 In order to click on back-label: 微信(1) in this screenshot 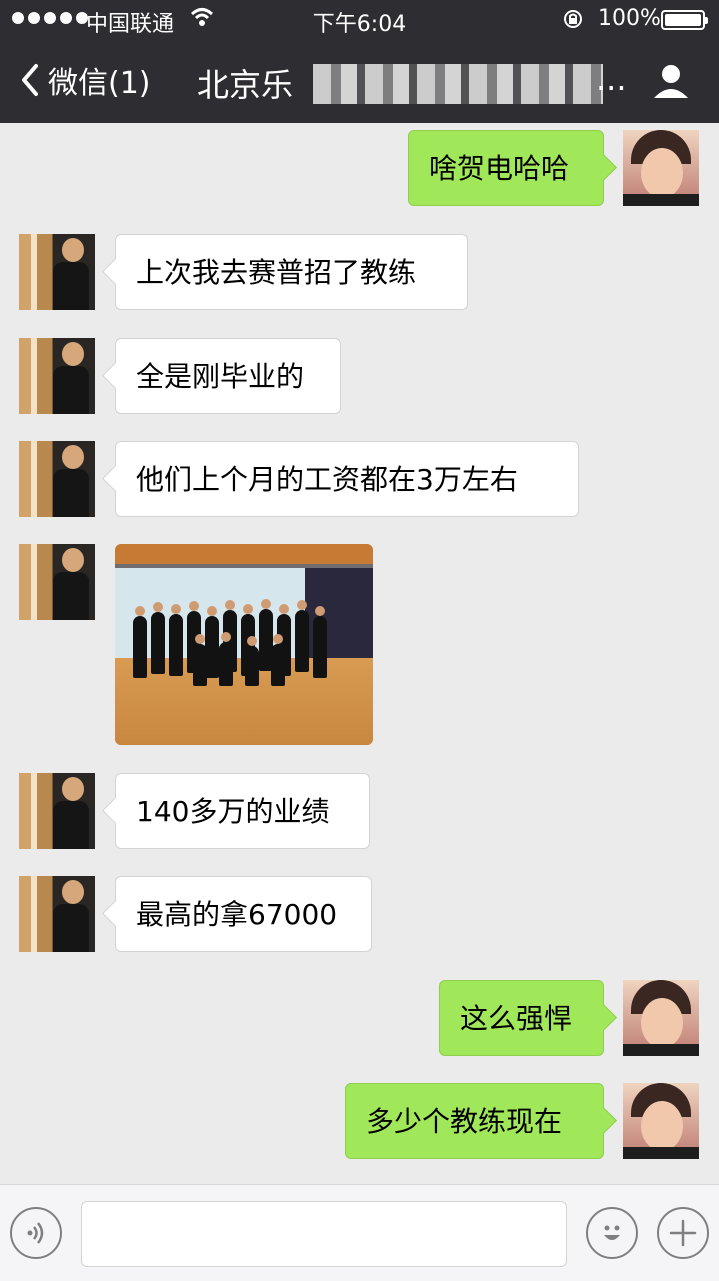, I will do `click(99, 83)`.